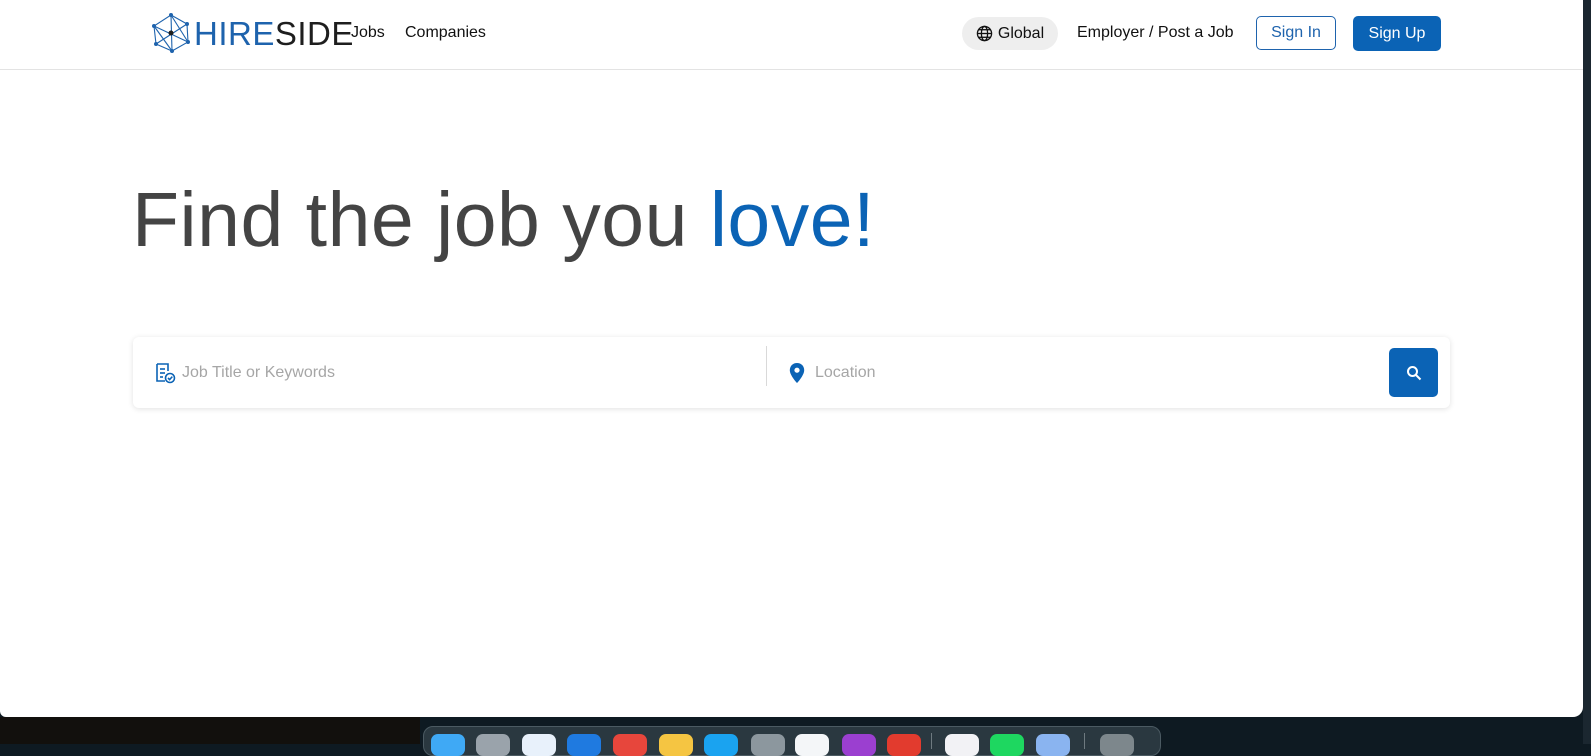 The image size is (1591, 756). I want to click on search-button, so click(1413, 372).